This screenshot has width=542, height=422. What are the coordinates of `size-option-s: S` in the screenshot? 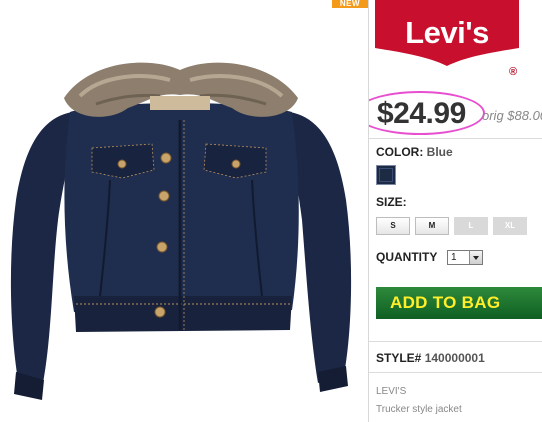 It's located at (393, 226).